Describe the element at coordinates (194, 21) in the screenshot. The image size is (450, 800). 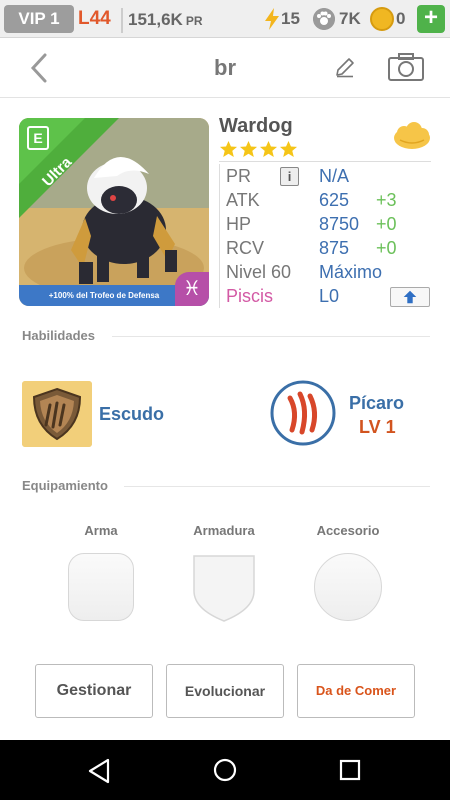
I see `total-pr-unit: PR` at that location.